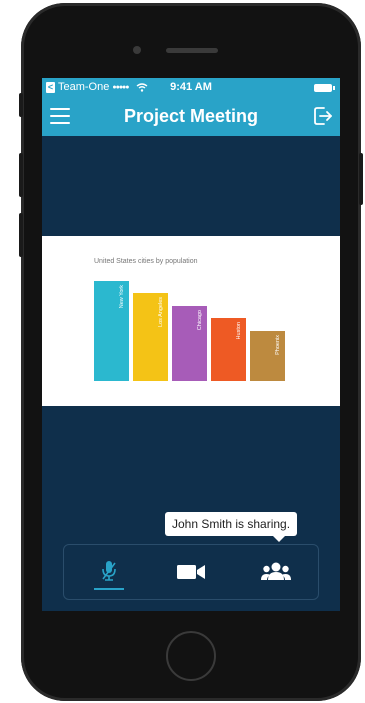  What do you see at coordinates (361, 179) in the screenshot?
I see `power-button` at bounding box center [361, 179].